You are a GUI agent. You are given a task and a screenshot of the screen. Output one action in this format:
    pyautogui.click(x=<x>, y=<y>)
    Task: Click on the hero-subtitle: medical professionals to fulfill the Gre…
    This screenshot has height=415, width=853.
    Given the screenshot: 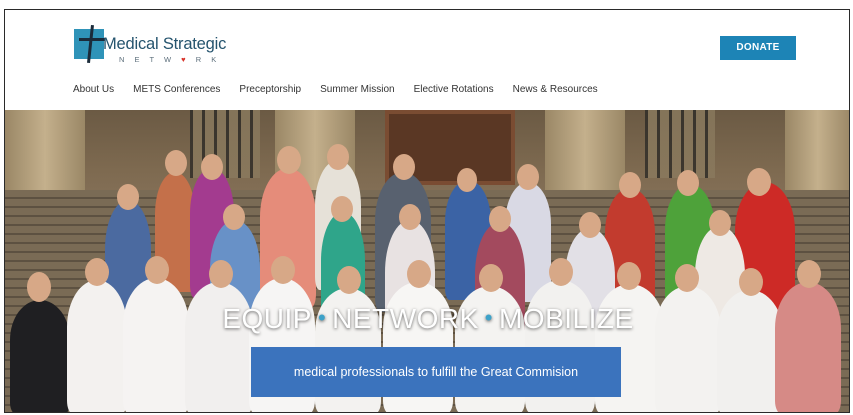 What is the action you would take?
    pyautogui.click(x=436, y=372)
    